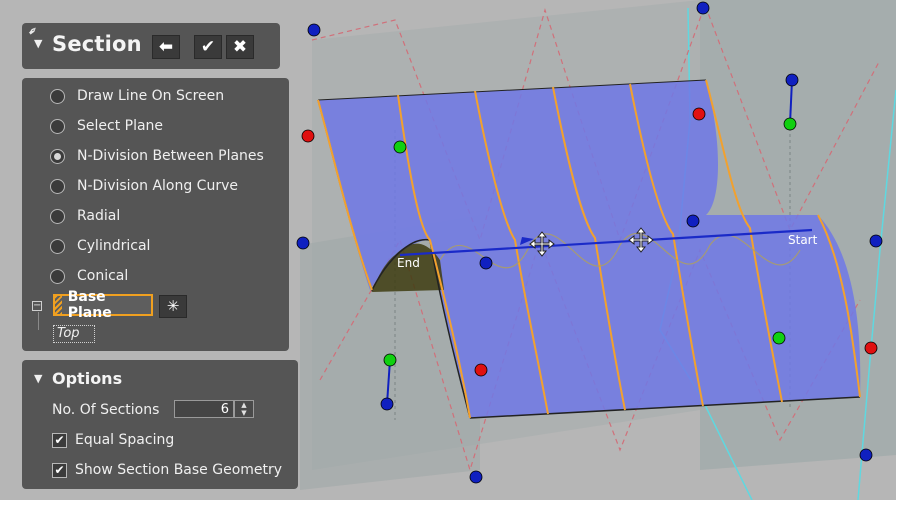  What do you see at coordinates (114, 246) in the screenshot?
I see `radio-label: Cylindrical` at bounding box center [114, 246].